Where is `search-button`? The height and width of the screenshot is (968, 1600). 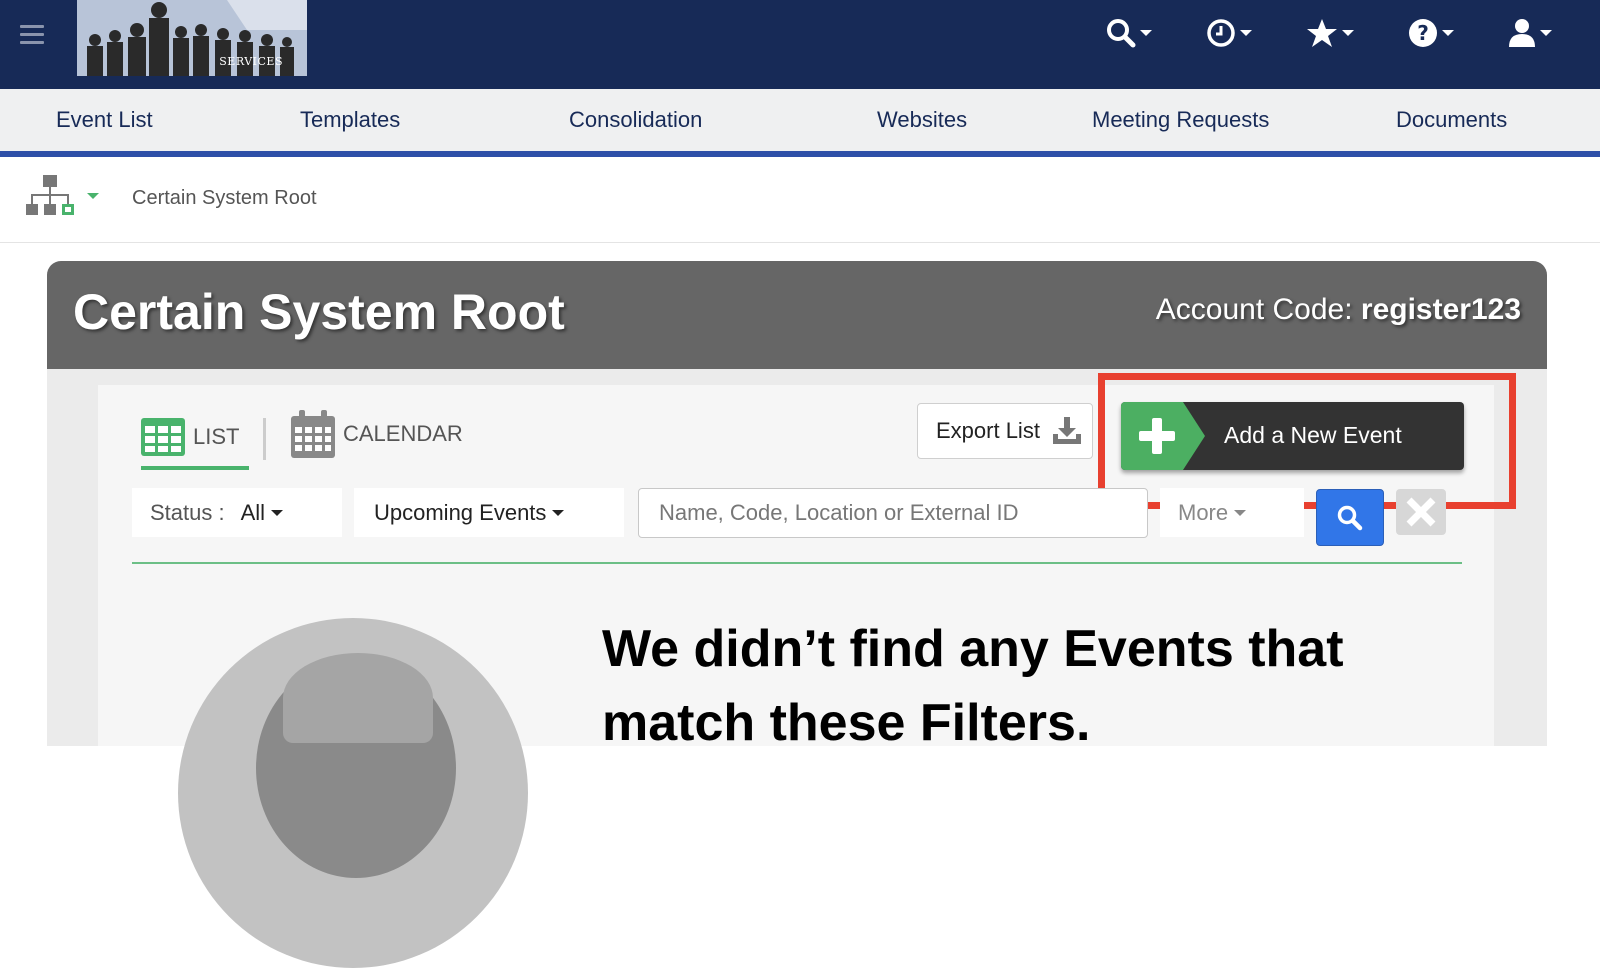 search-button is located at coordinates (1350, 517).